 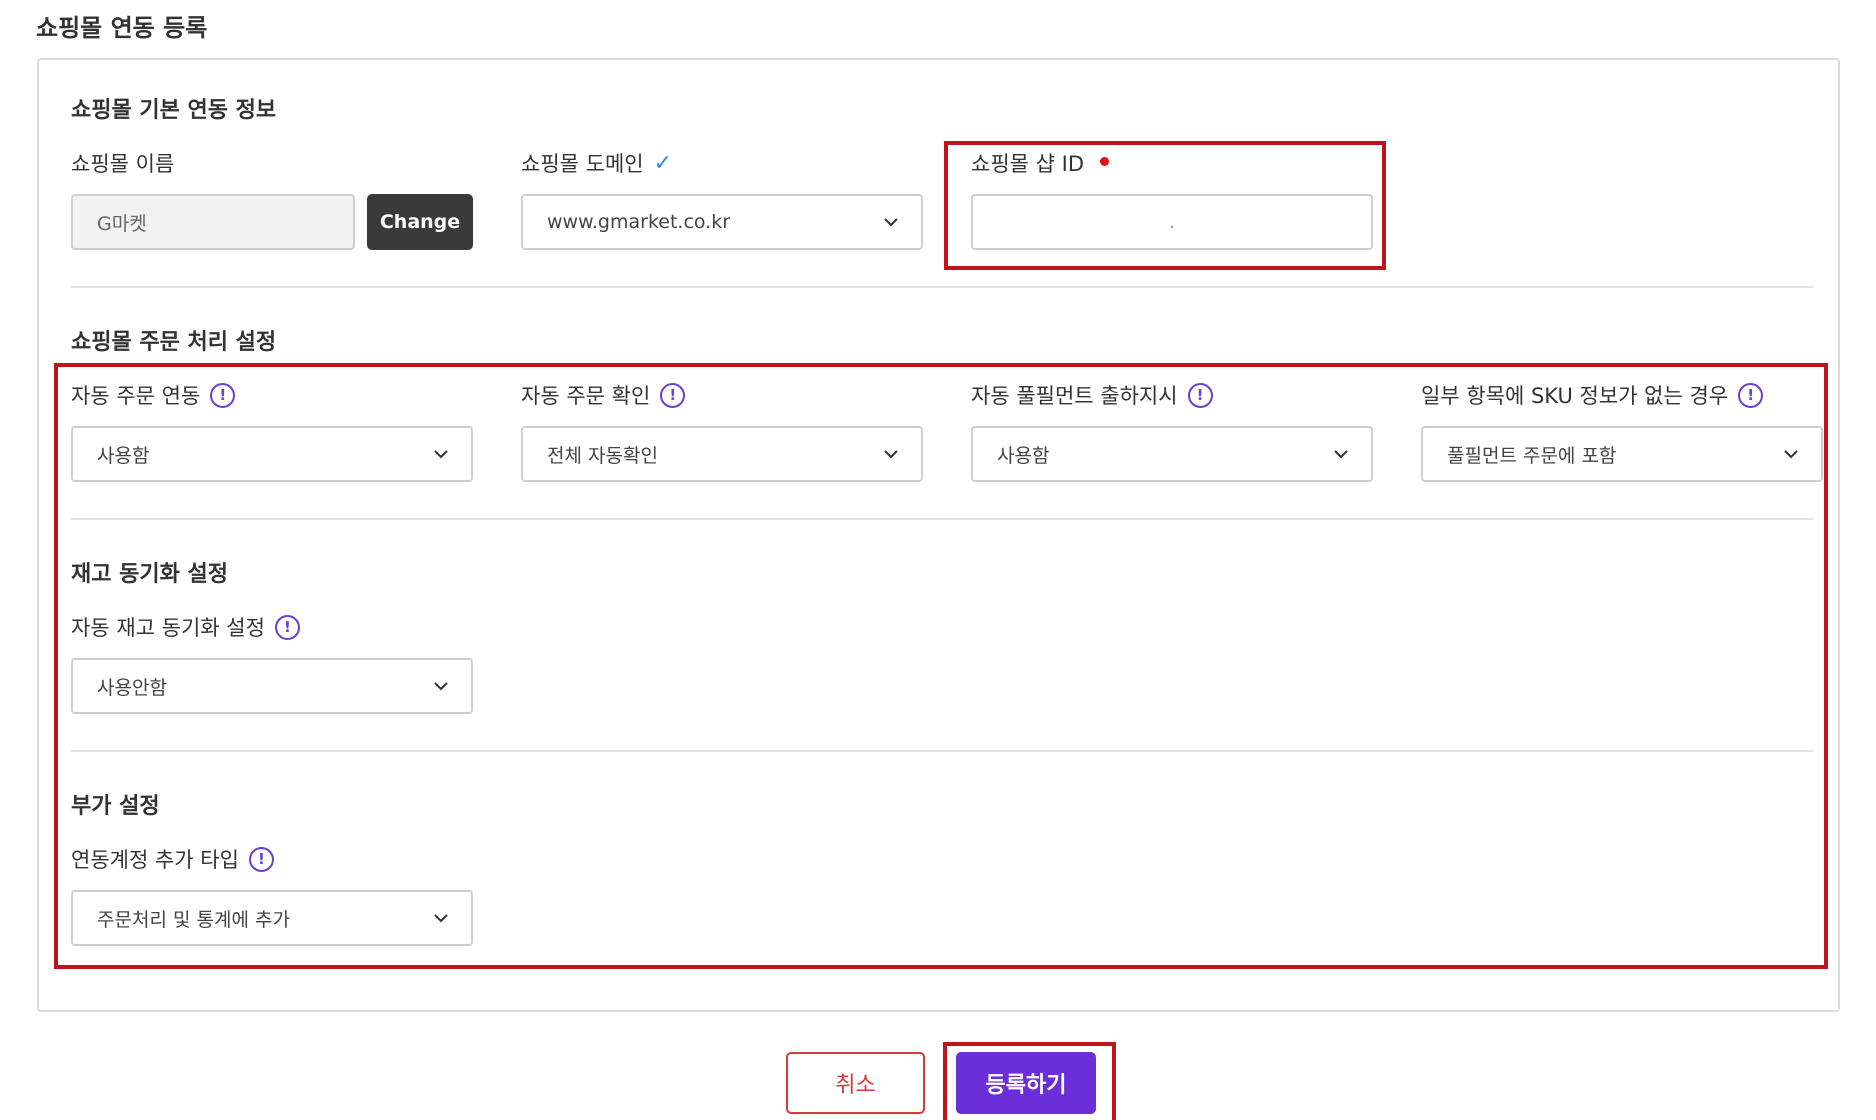 I want to click on mall-name-label: 쇼핑몰 이름, so click(x=122, y=163).